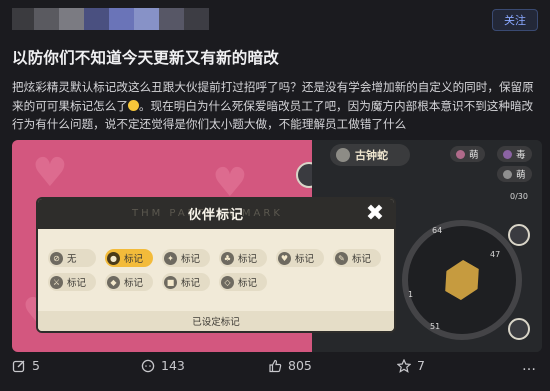 This screenshot has width=550, height=391. I want to click on comment-icon, so click(148, 365).